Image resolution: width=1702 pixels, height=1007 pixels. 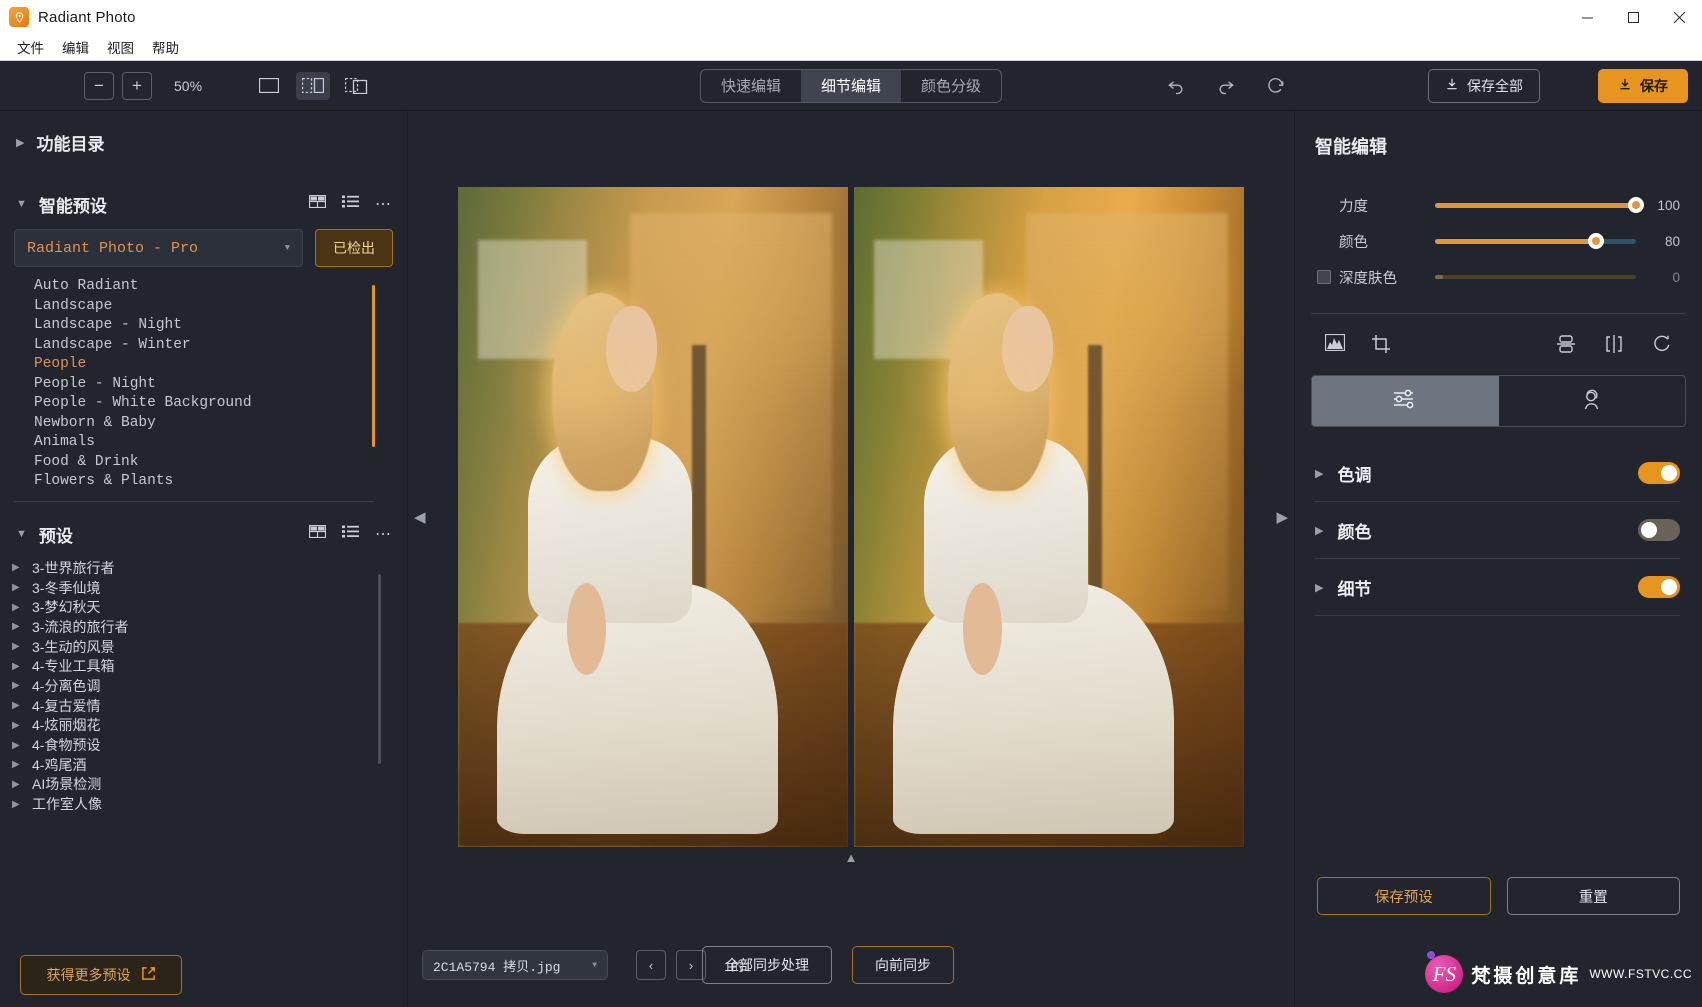 What do you see at coordinates (1593, 896) in the screenshot?
I see `reset-button: 重置` at bounding box center [1593, 896].